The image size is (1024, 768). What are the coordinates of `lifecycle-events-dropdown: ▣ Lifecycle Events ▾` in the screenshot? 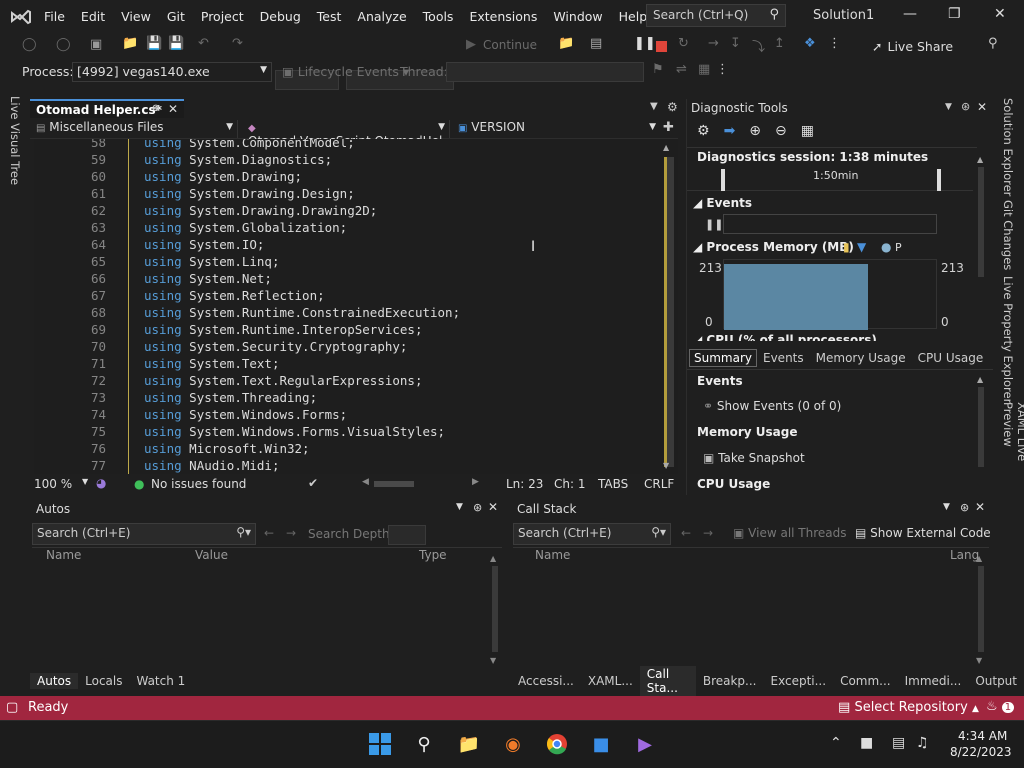 It's located at (345, 71).